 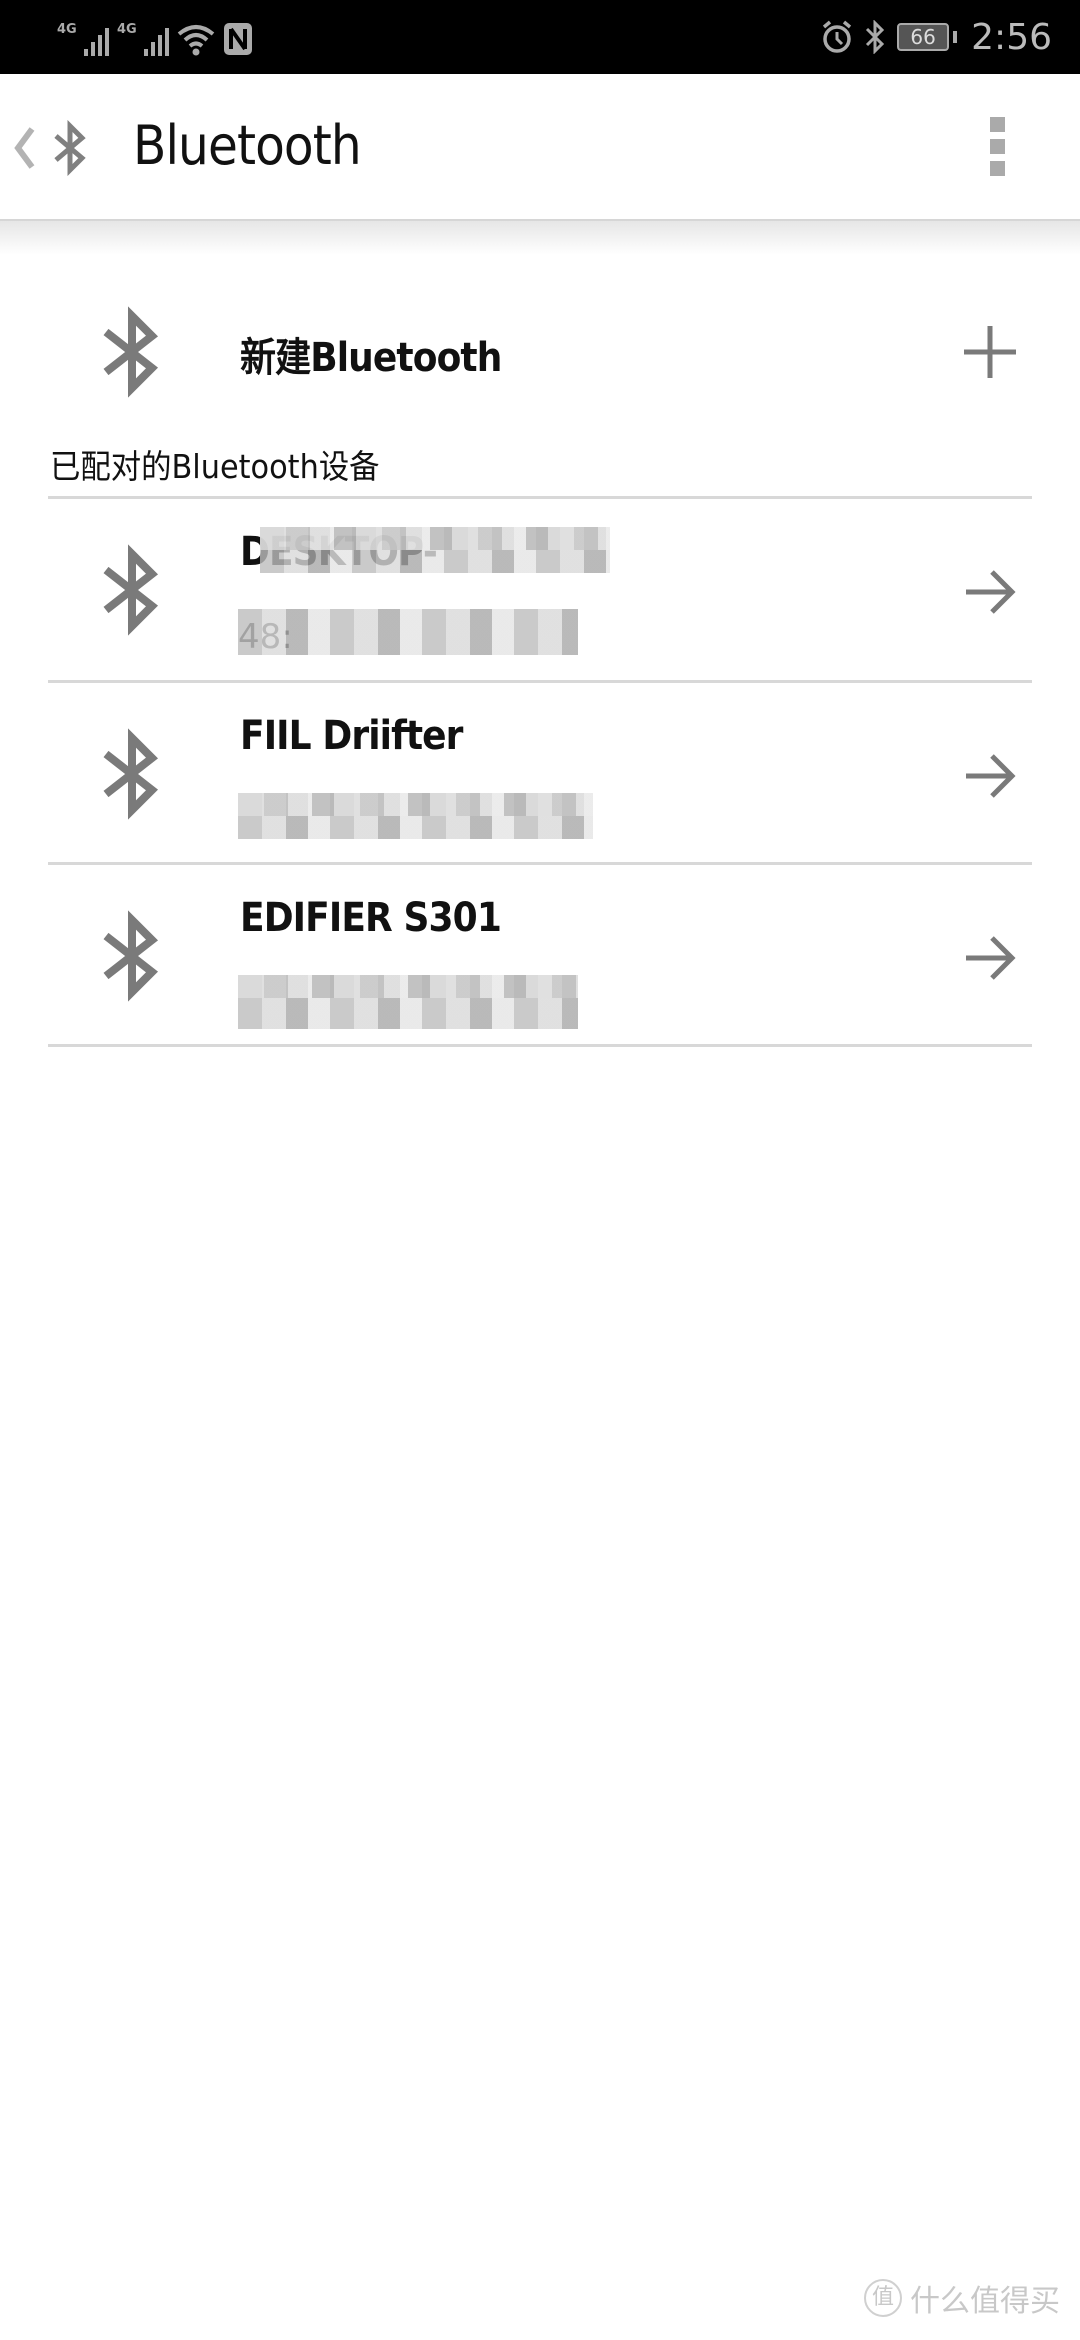 I want to click on back-chevron-icon, so click(x=24, y=148).